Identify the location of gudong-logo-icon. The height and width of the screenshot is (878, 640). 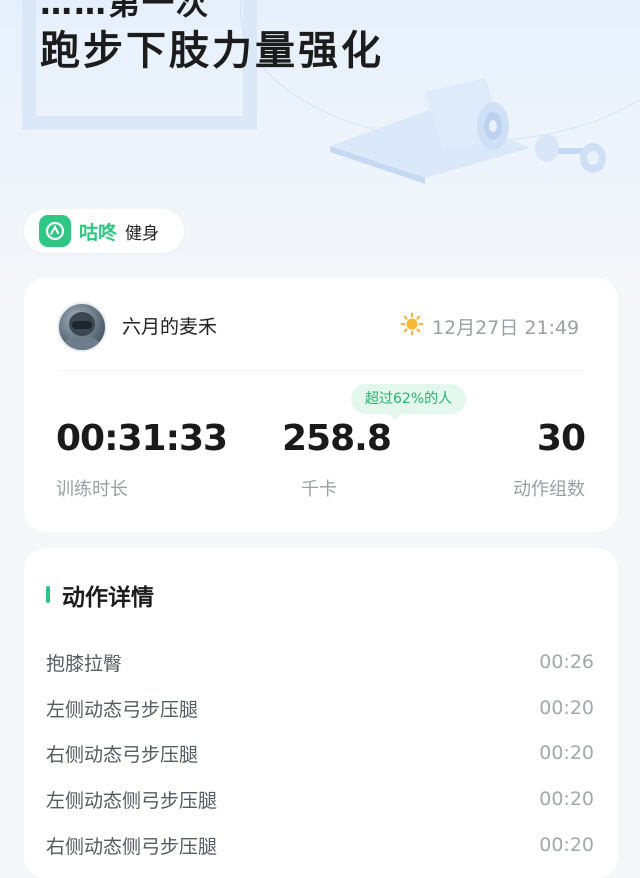
(55, 231).